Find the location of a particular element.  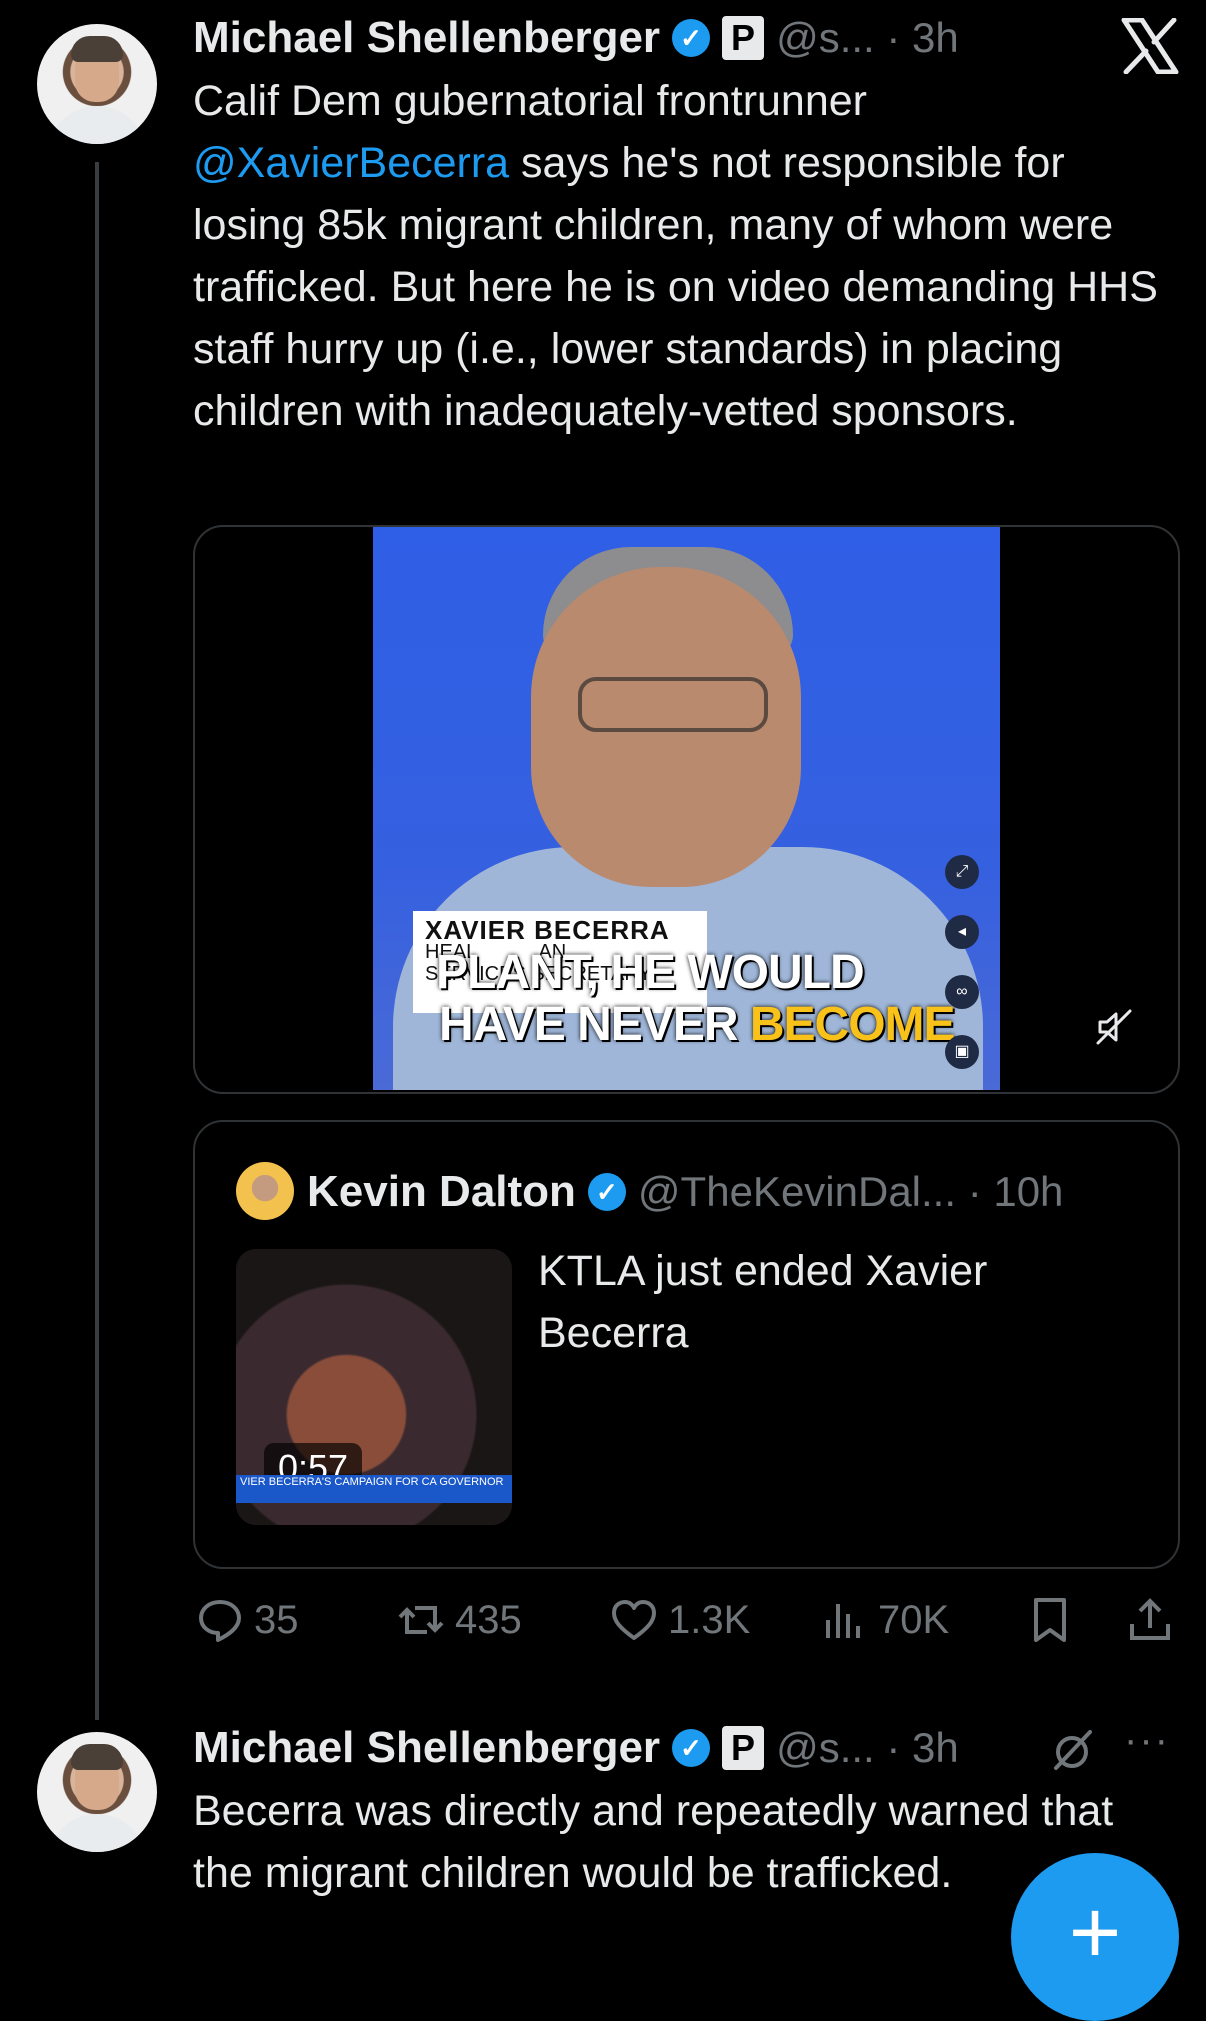

reply-icon is located at coordinates (220, 1621).